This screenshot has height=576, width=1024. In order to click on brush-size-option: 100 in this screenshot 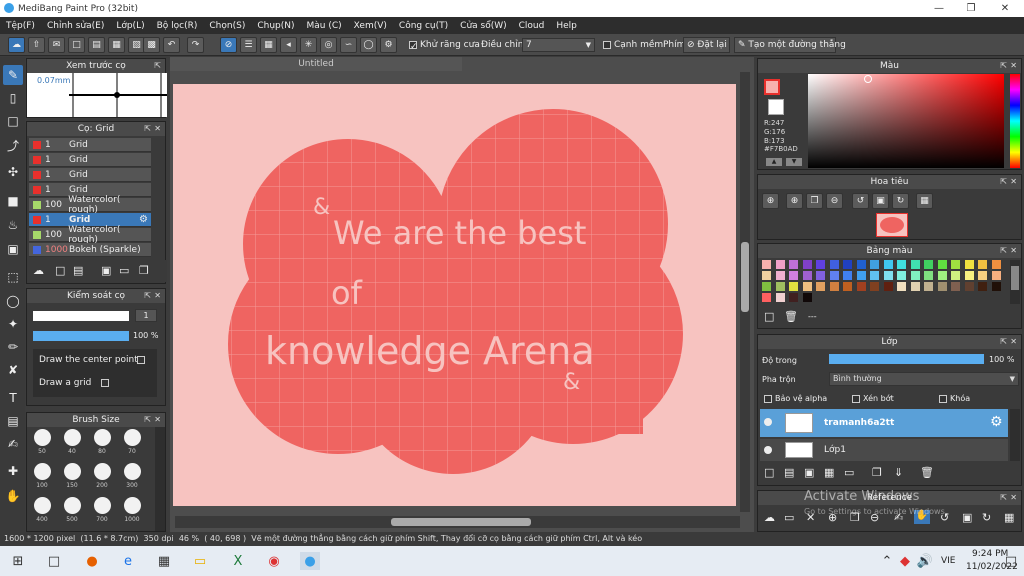, I will do `click(42, 478)`.